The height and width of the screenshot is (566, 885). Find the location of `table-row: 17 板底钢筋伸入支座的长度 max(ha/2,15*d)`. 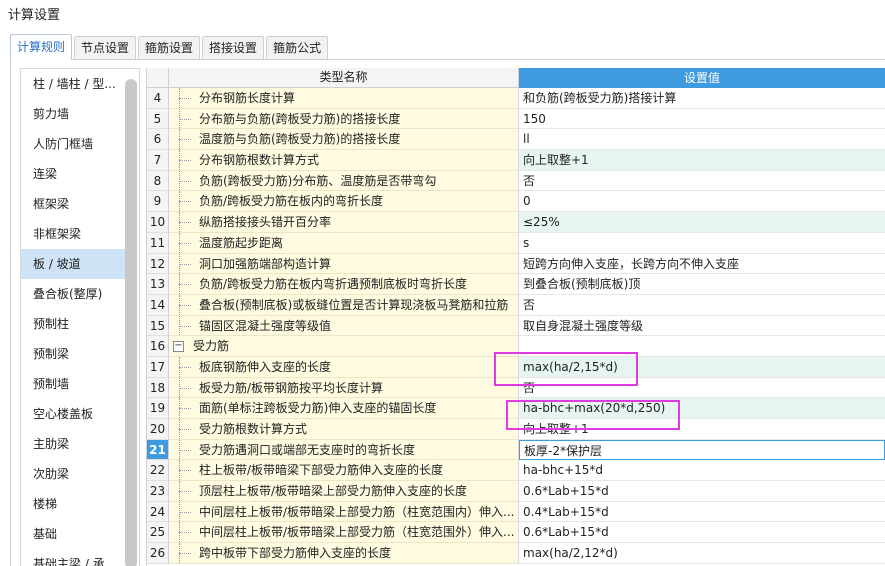

table-row: 17 板底钢筋伸入支座的长度 max(ha/2,15*d) is located at coordinates (516, 367).